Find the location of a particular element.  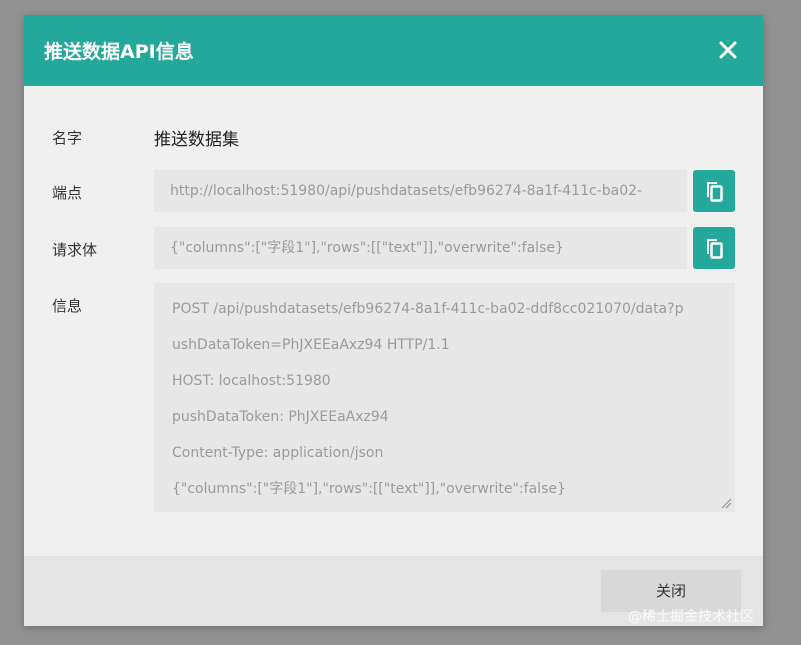

info-line: Content-Type: application/json is located at coordinates (278, 453).